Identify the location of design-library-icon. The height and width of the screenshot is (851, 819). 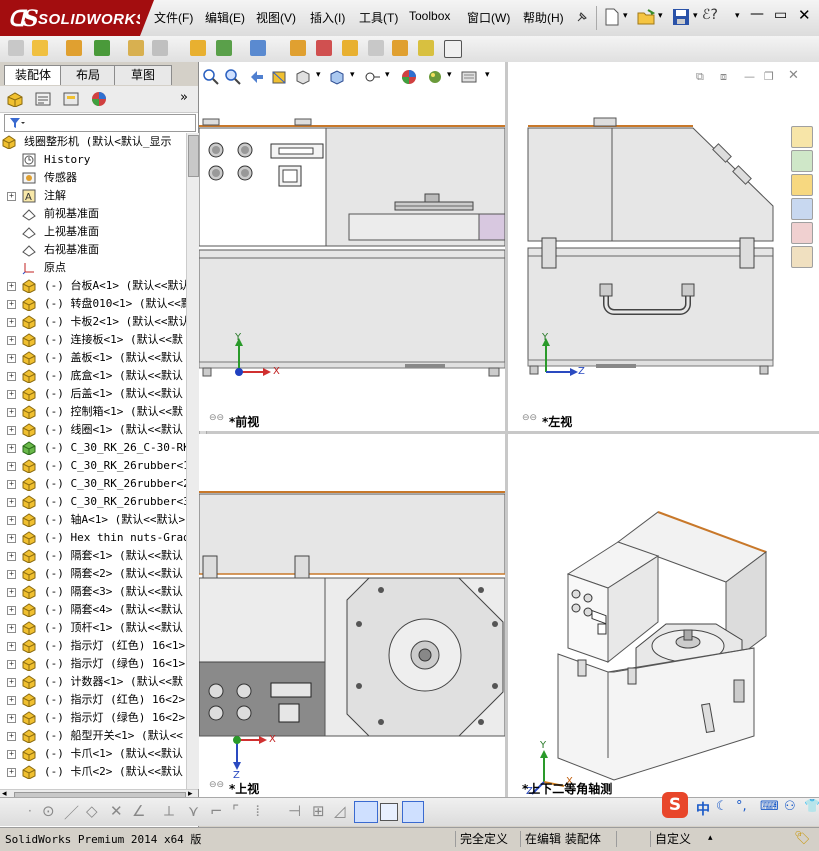
(802, 161).